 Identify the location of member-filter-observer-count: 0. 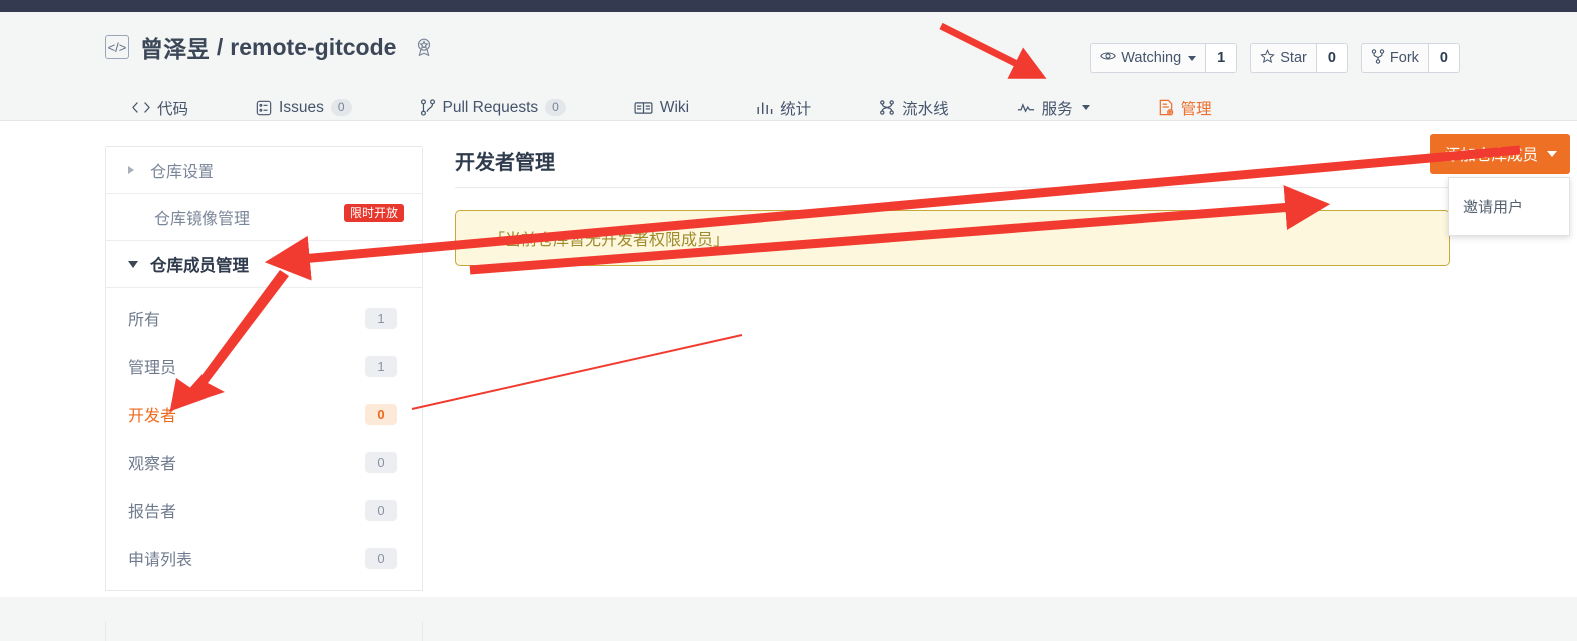
(381, 462).